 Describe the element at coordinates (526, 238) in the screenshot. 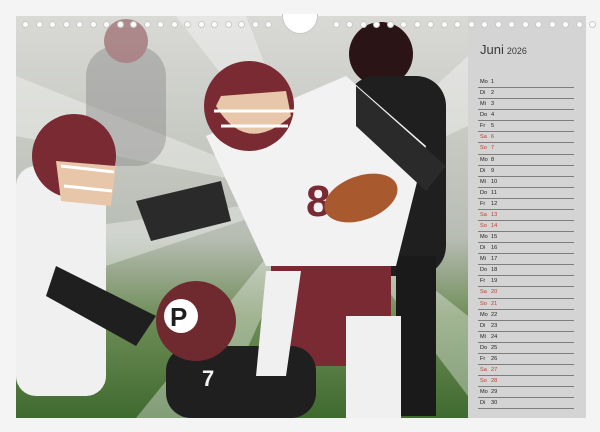

I see `day-row: Mo 15` at that location.